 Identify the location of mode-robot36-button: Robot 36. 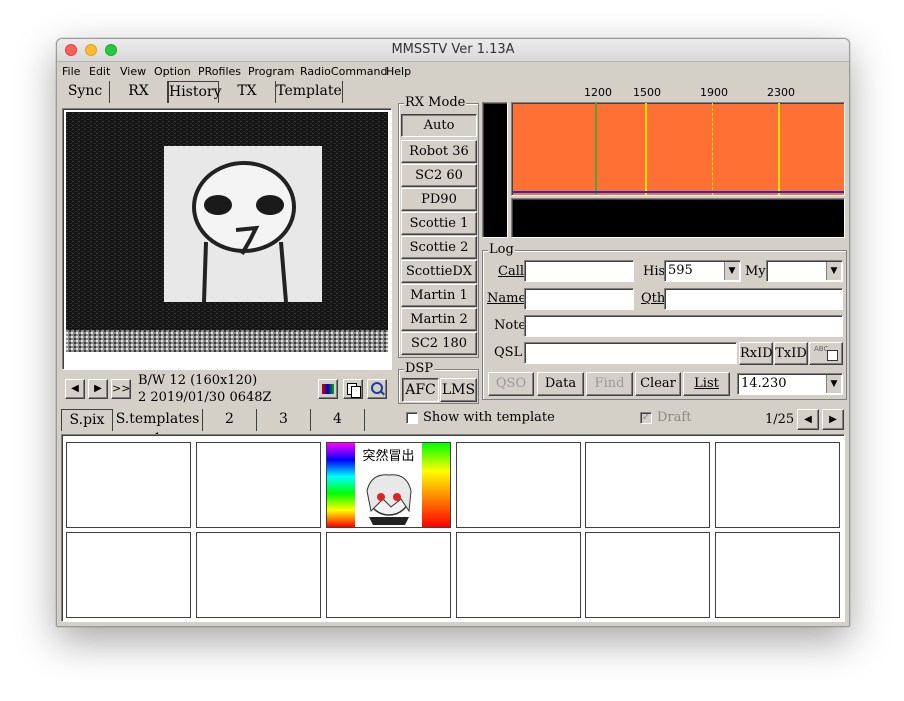
(439, 151).